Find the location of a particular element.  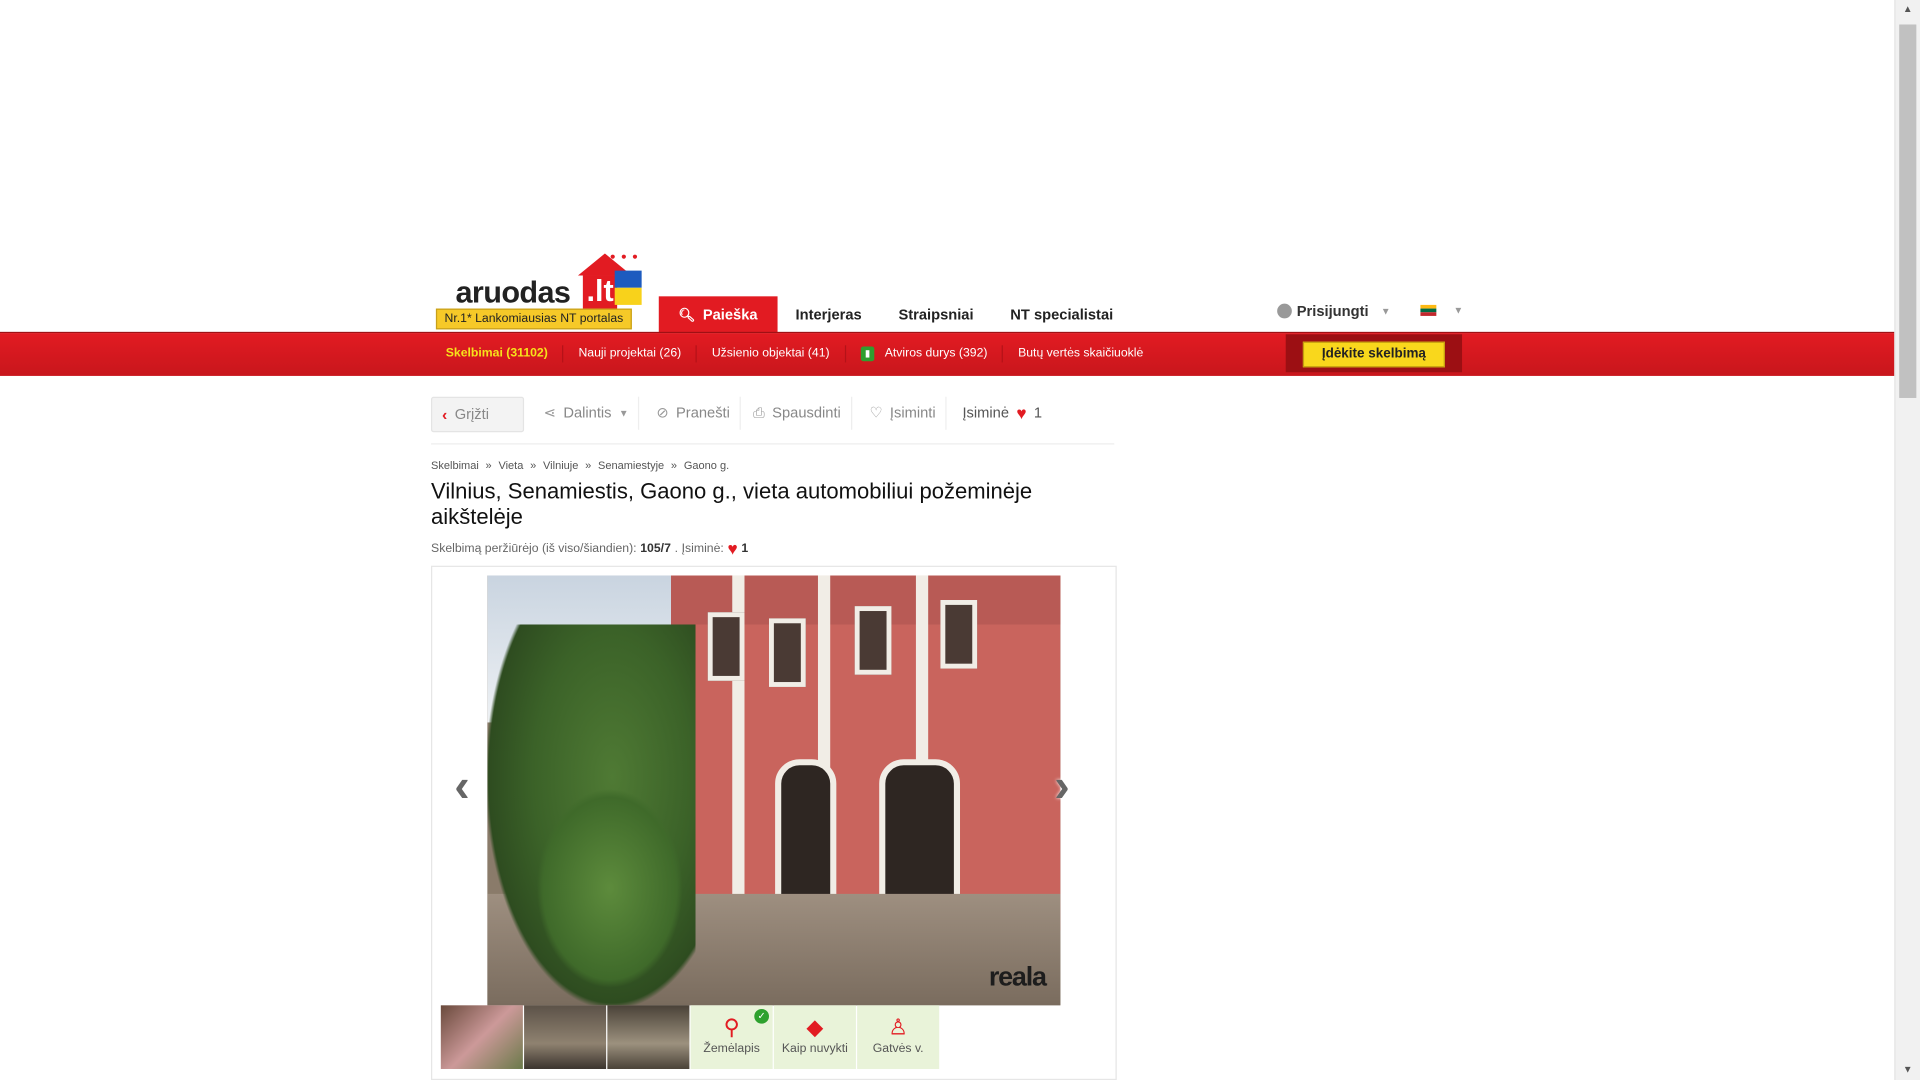

lithuania-flag-icon is located at coordinates (1428, 310).